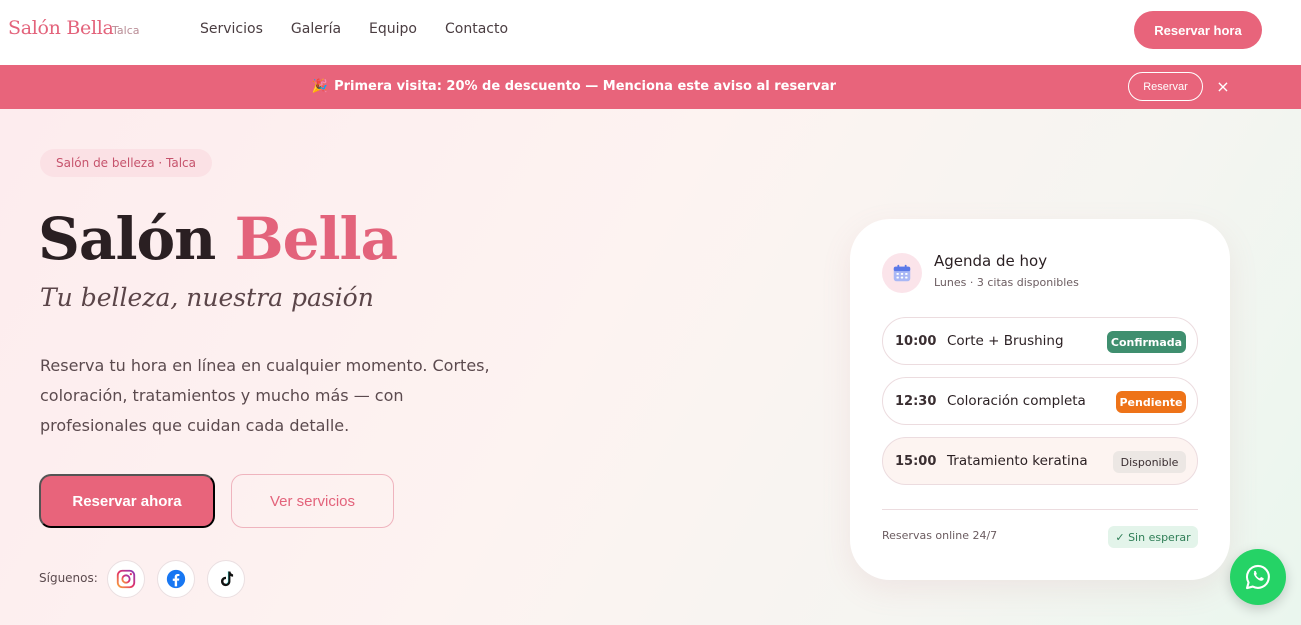 The image size is (1301, 625). I want to click on status-badge: Confirmada, so click(1146, 342).